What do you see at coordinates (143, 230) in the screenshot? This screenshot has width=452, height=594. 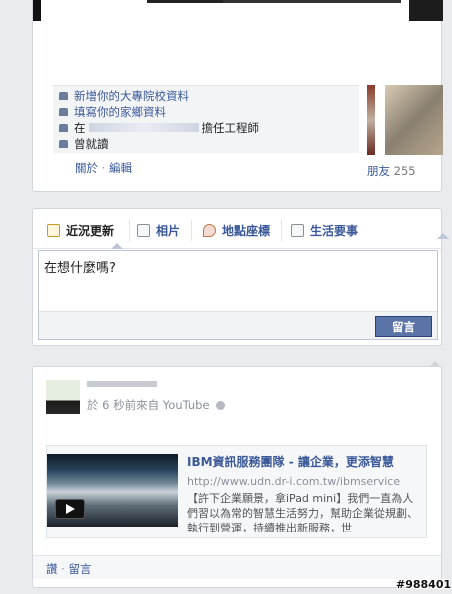 I see `photo-icon` at bounding box center [143, 230].